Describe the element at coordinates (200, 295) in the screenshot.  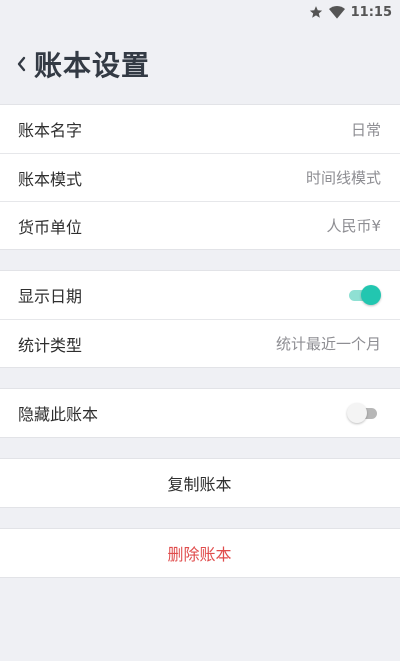
I see `show-date-row: 显示日期` at that location.